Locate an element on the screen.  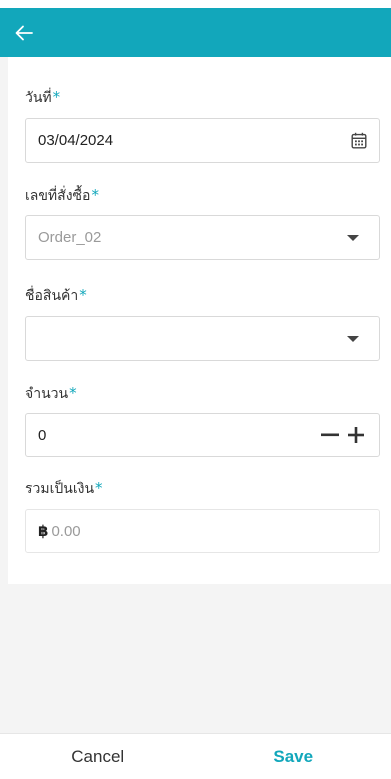
app-bar is located at coordinates (195, 32).